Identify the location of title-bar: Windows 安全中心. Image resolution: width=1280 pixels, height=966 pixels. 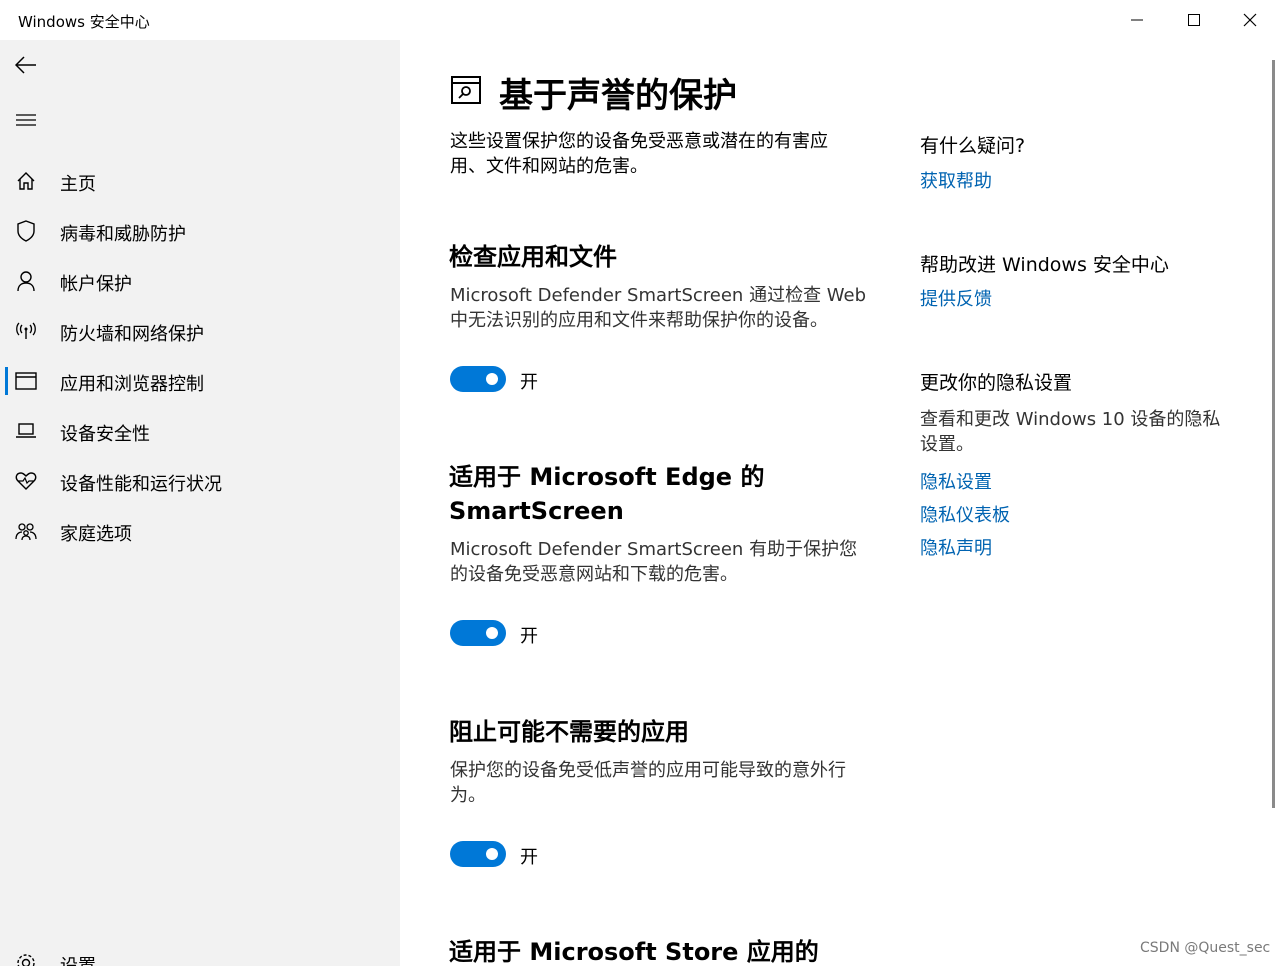
(640, 20).